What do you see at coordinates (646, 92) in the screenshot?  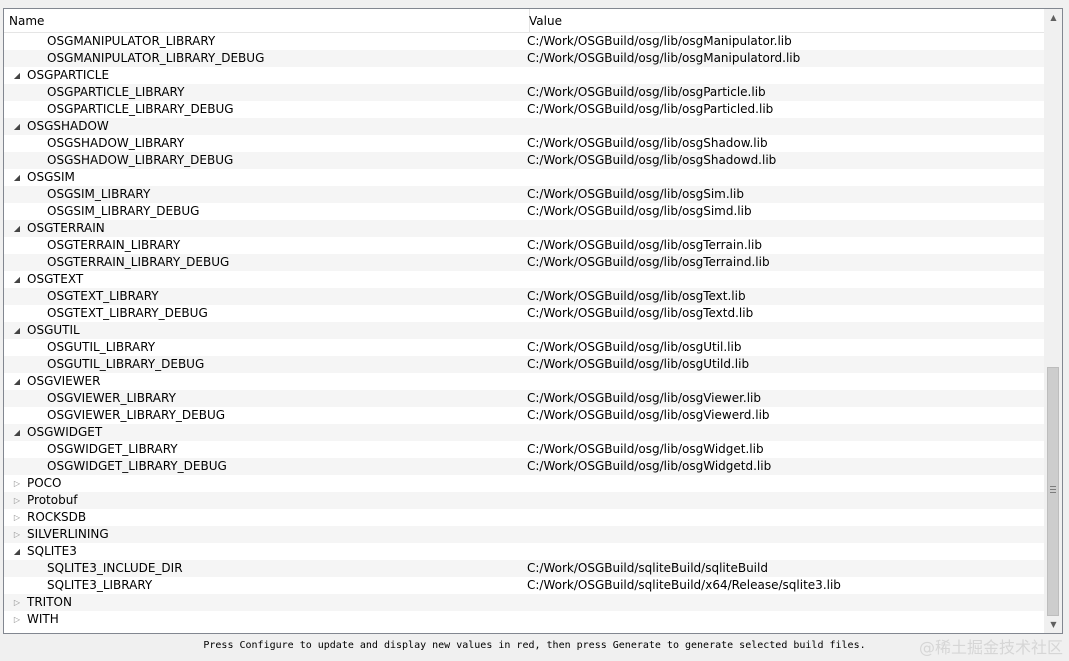 I see `entry-value: C:/Work/OSGBuild/osg/lib/osgParticle.lib` at bounding box center [646, 92].